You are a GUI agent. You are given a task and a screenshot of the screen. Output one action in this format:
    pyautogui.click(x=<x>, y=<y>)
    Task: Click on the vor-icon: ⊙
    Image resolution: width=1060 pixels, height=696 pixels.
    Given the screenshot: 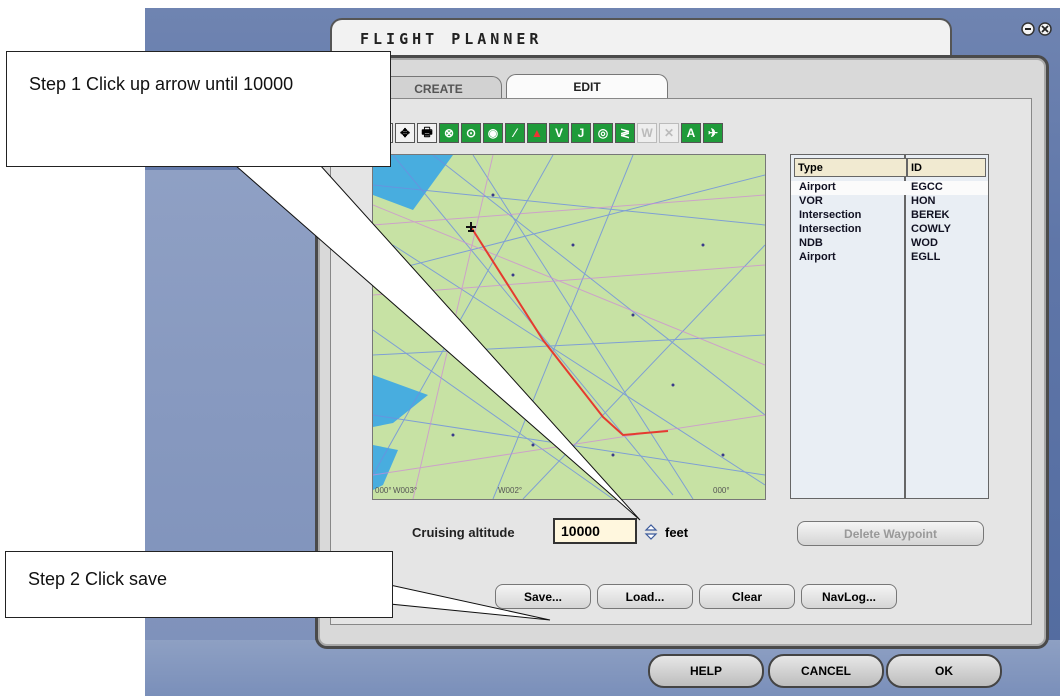 What is the action you would take?
    pyautogui.click(x=471, y=133)
    